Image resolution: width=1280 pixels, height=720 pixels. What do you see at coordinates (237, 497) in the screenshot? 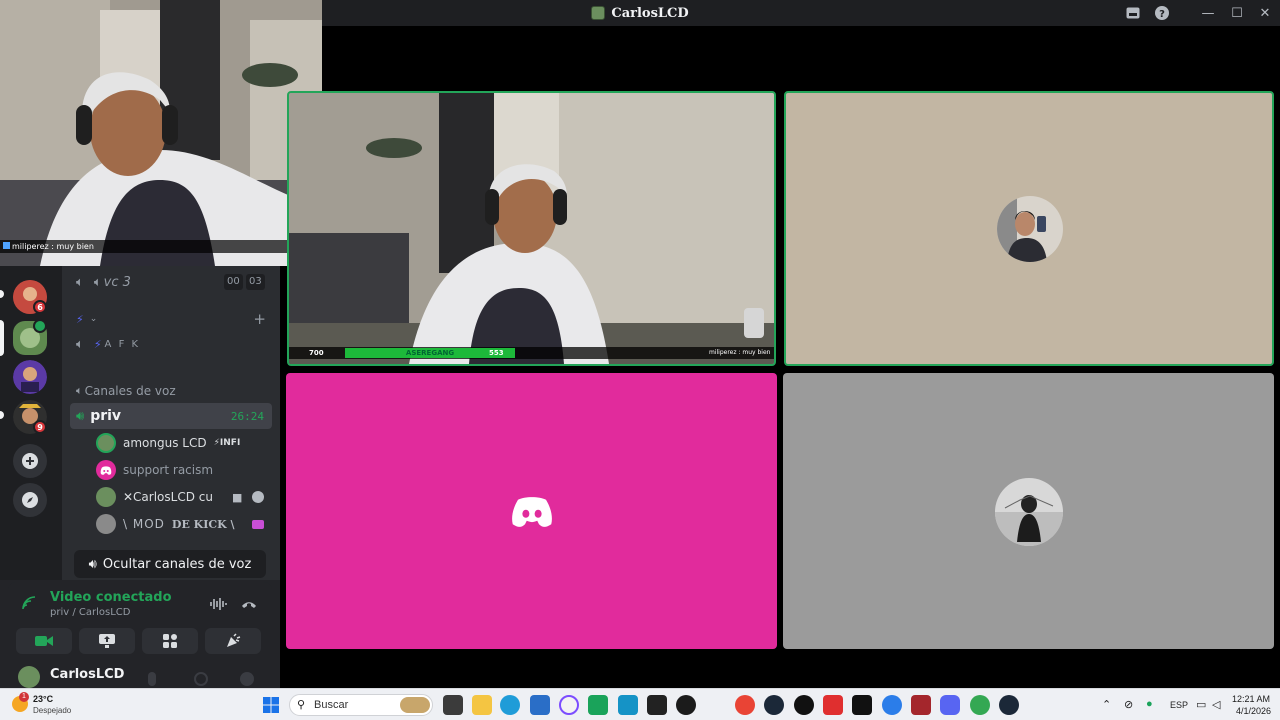
I see `video-camera-icon: ■` at bounding box center [237, 497].